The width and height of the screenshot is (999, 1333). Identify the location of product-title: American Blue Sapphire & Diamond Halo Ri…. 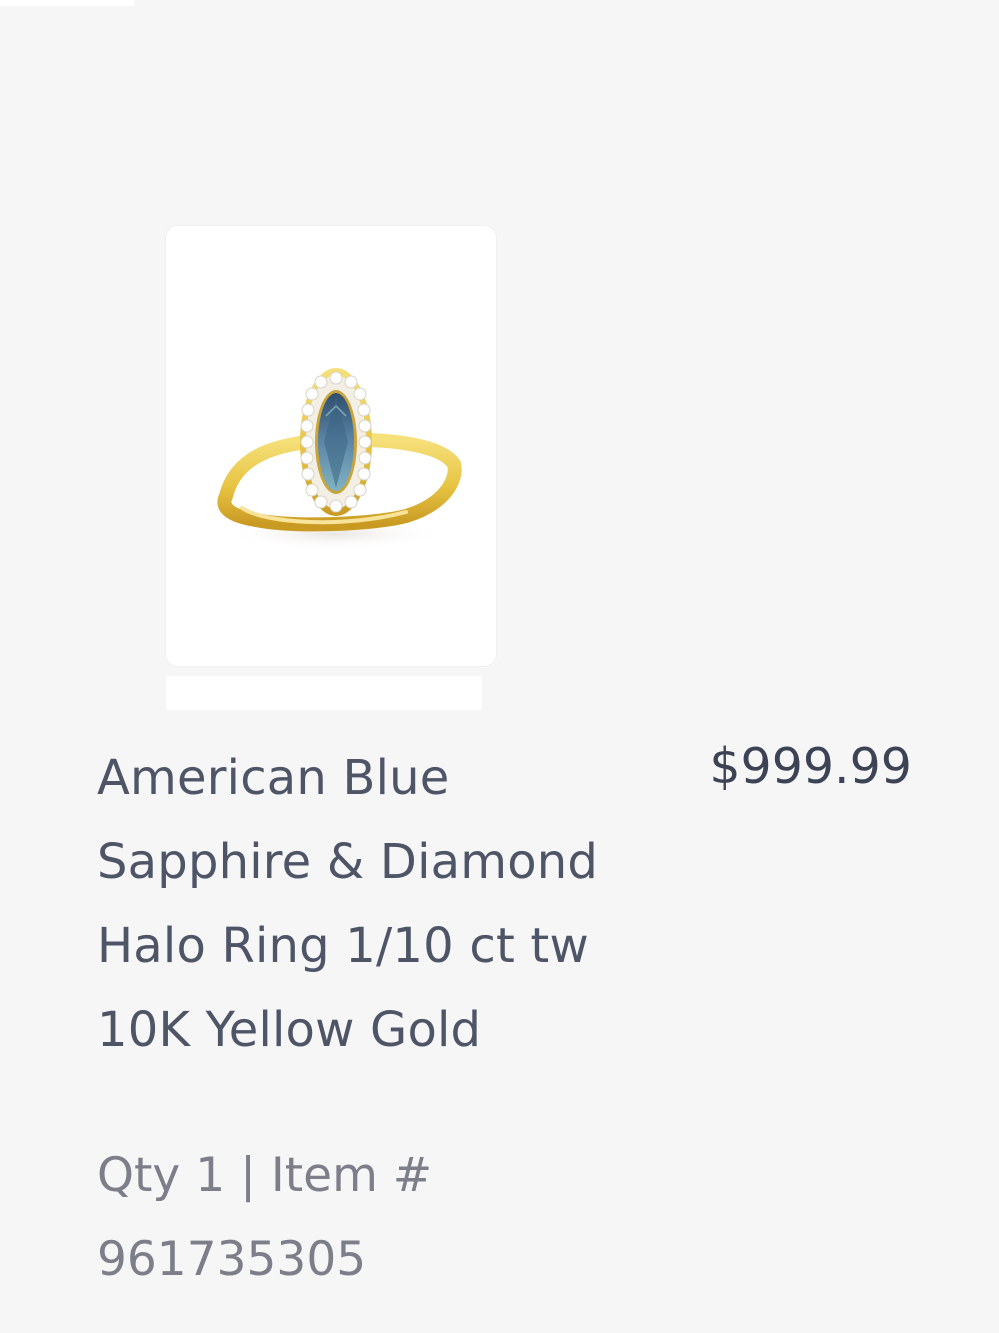
(387, 904).